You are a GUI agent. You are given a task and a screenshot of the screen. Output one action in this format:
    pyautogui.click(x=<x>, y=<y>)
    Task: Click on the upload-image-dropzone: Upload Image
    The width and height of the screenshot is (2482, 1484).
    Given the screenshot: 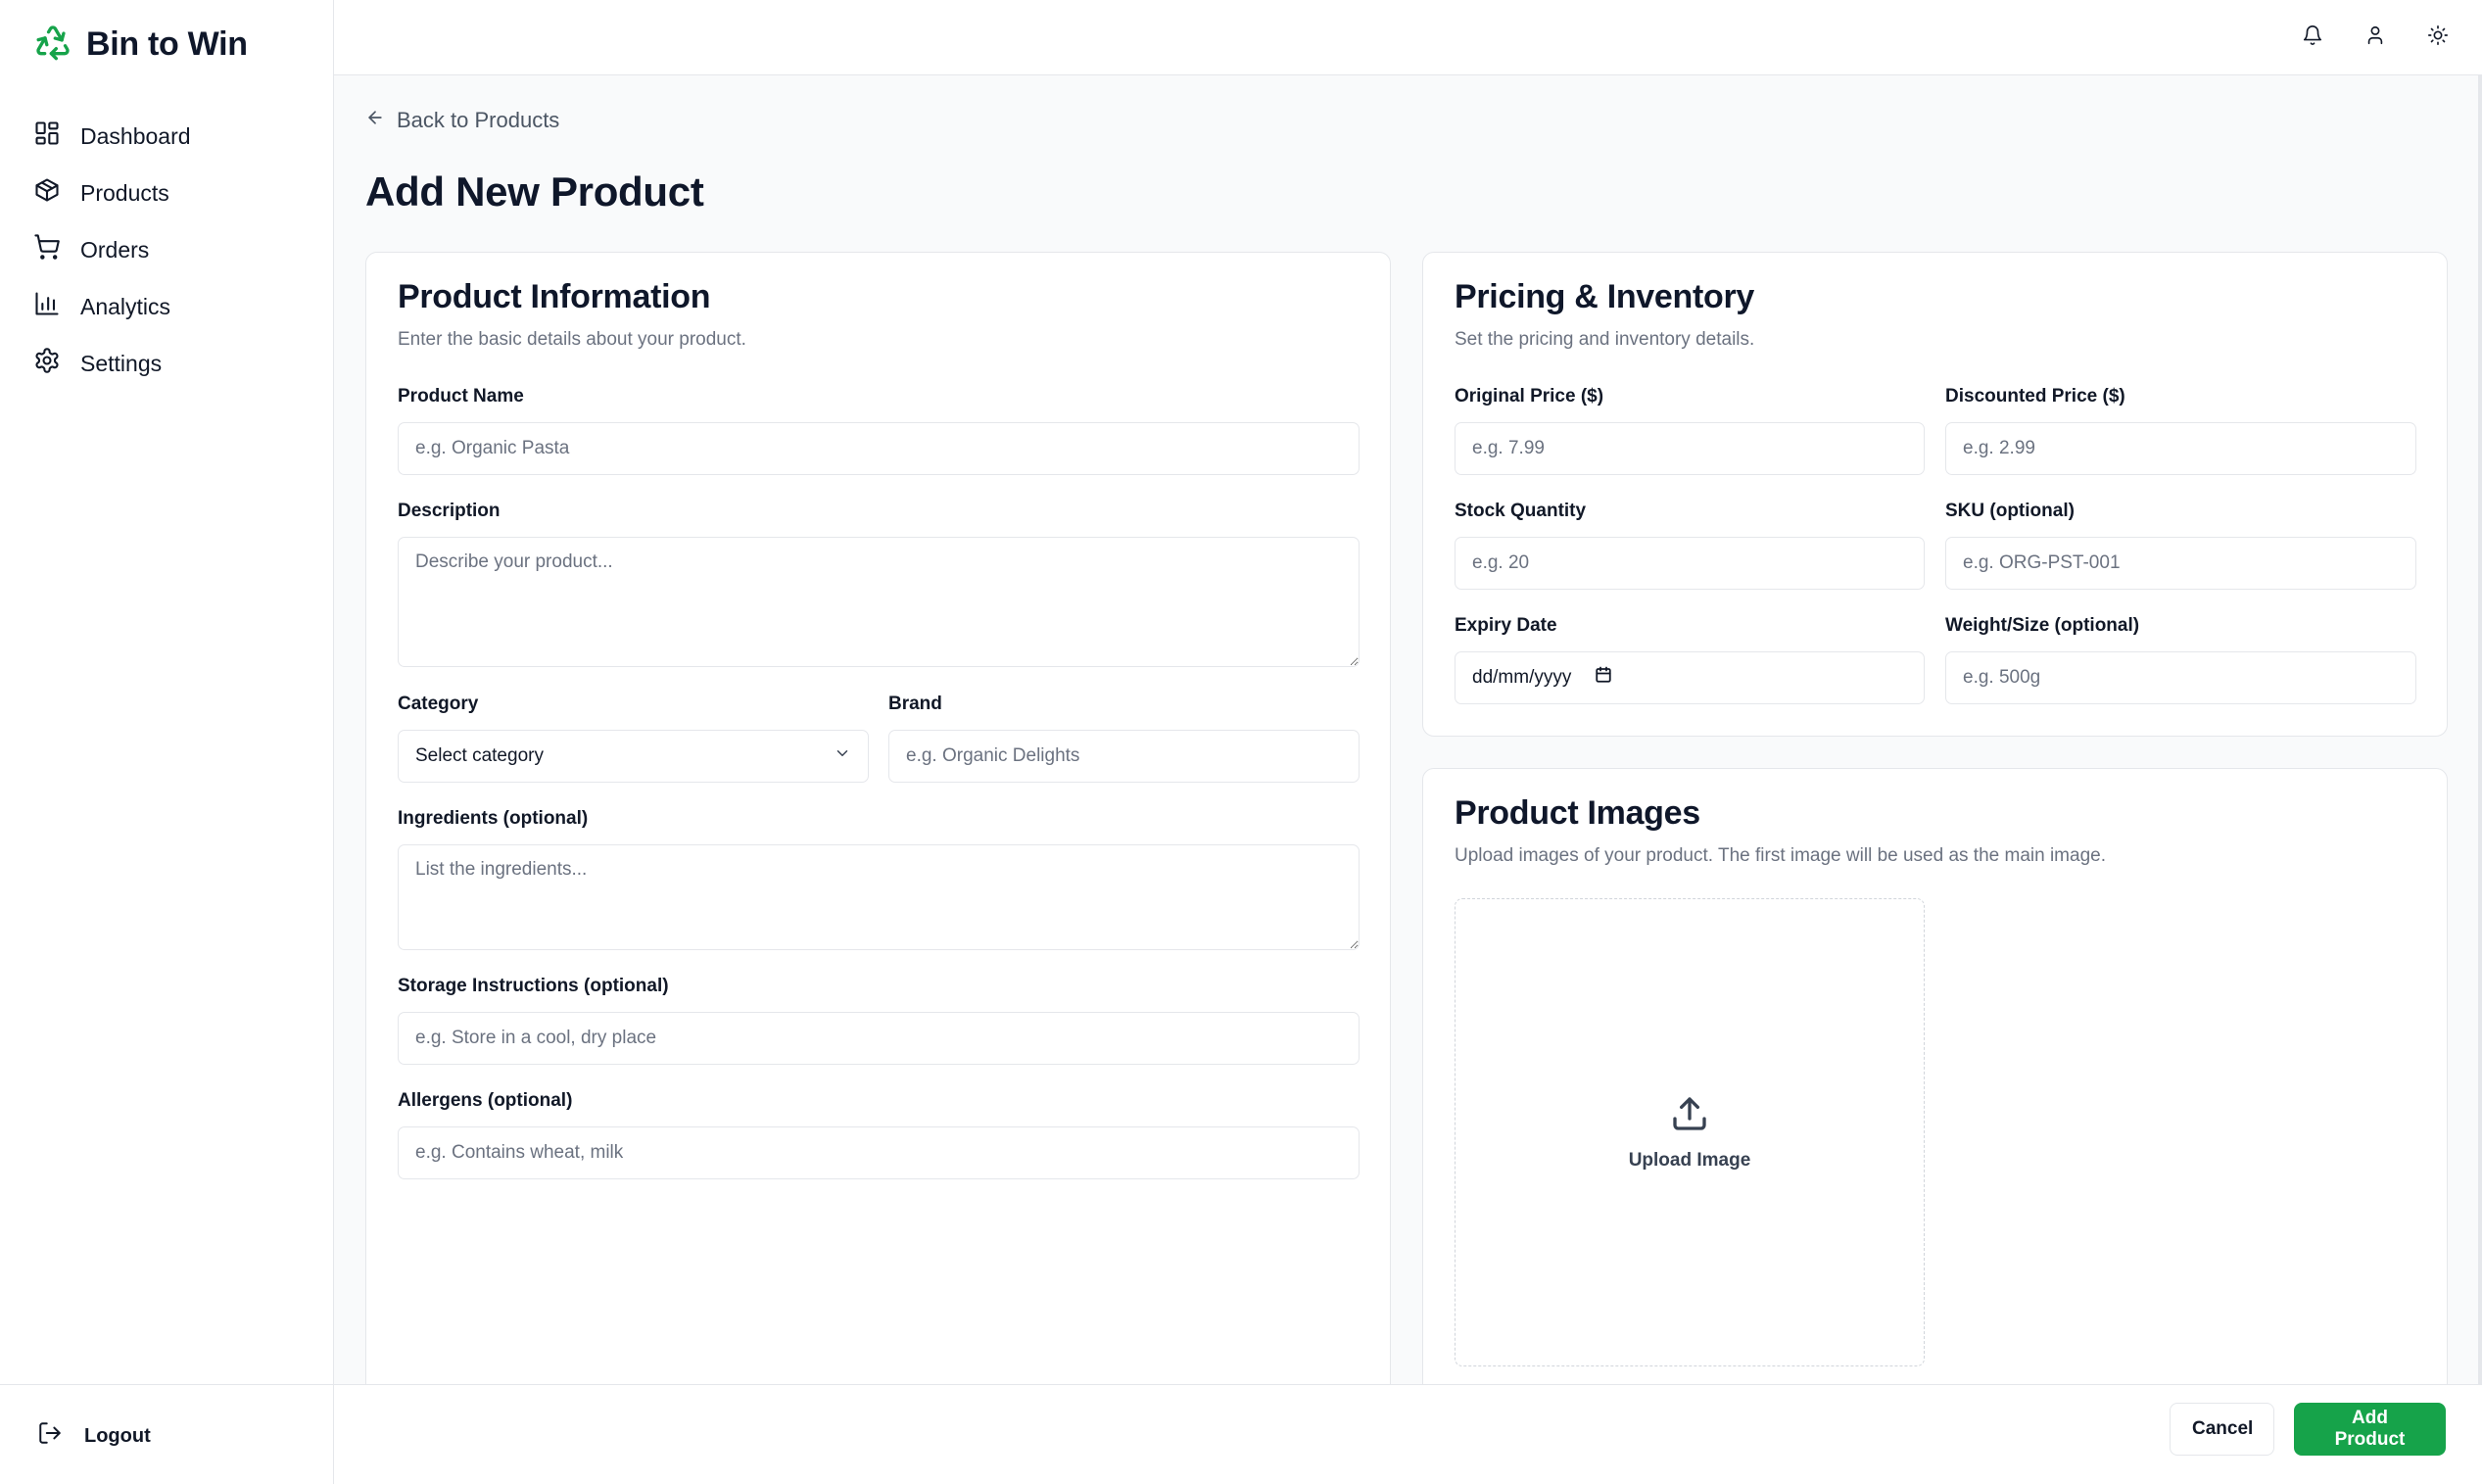 What is the action you would take?
    pyautogui.click(x=1690, y=1132)
    